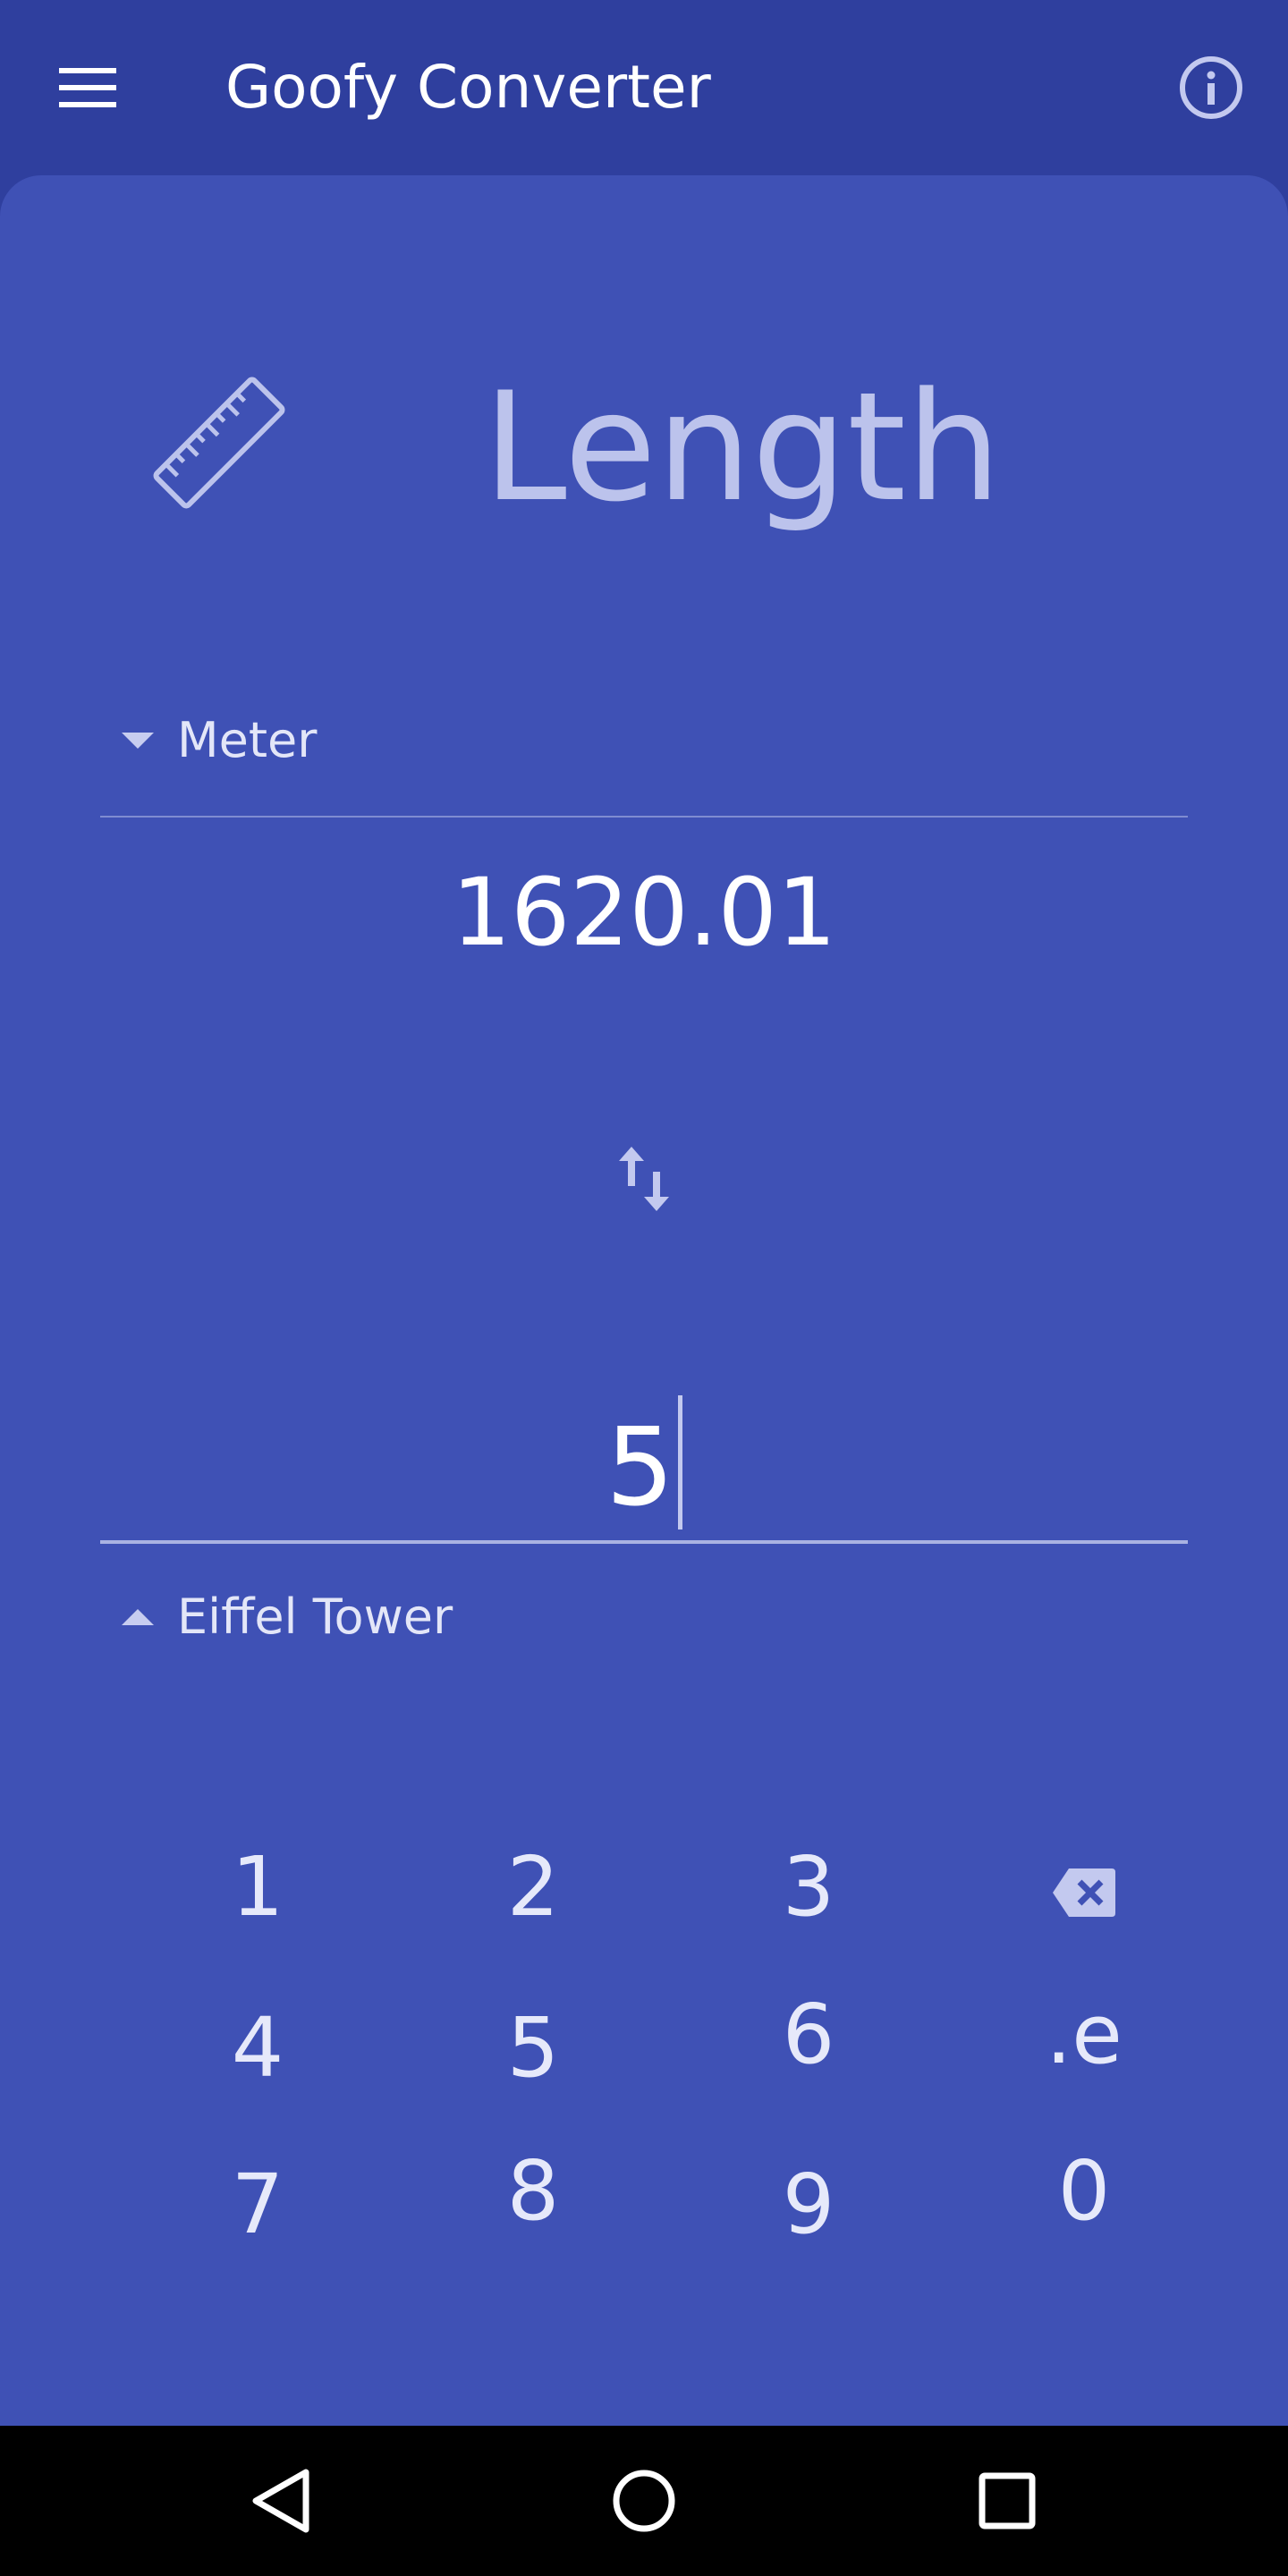 The image size is (1288, 2576). I want to click on key-2: 2, so click(533, 1887).